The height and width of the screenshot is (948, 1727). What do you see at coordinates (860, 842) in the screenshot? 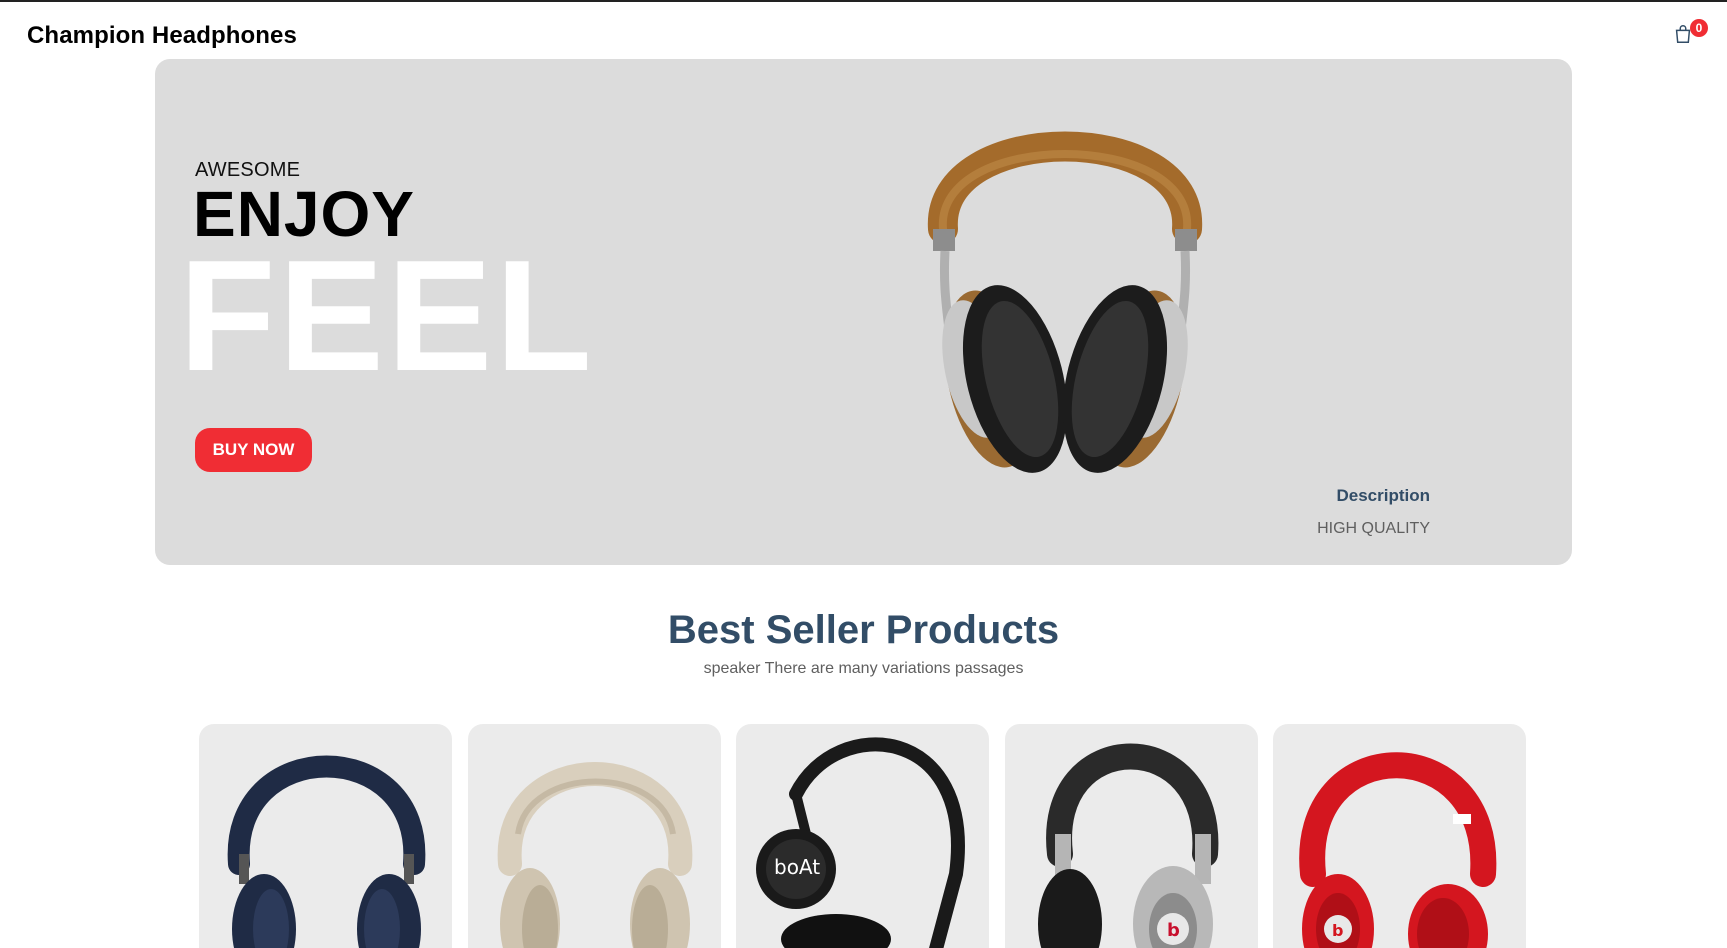
I see `headphones-boat-icon: boAt` at bounding box center [860, 842].